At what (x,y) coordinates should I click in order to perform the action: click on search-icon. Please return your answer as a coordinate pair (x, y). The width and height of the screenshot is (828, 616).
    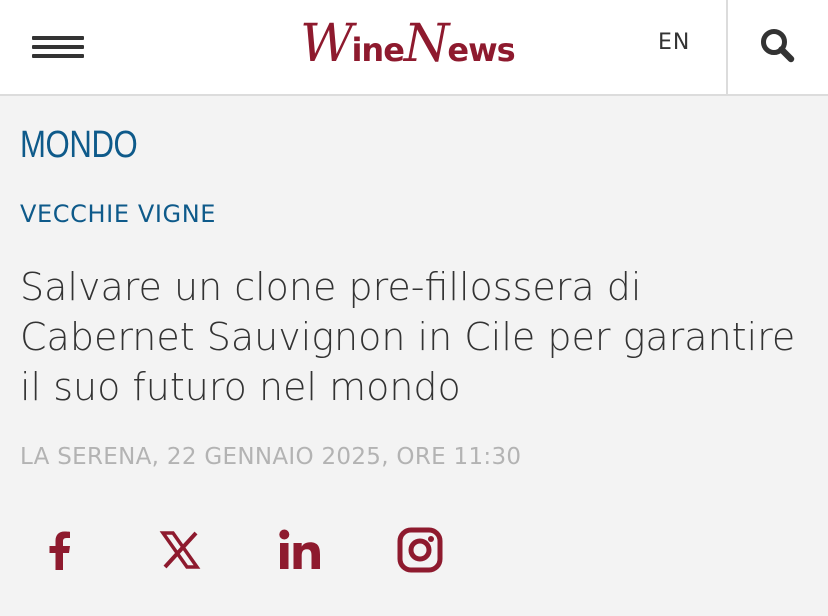
    Looking at the image, I should click on (778, 46).